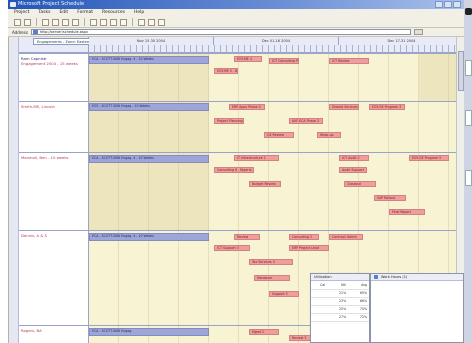 The width and height of the screenshot is (472, 343). Describe the element at coordinates (21, 13) in the screenshot. I see `menu-item-project: Project` at that location.